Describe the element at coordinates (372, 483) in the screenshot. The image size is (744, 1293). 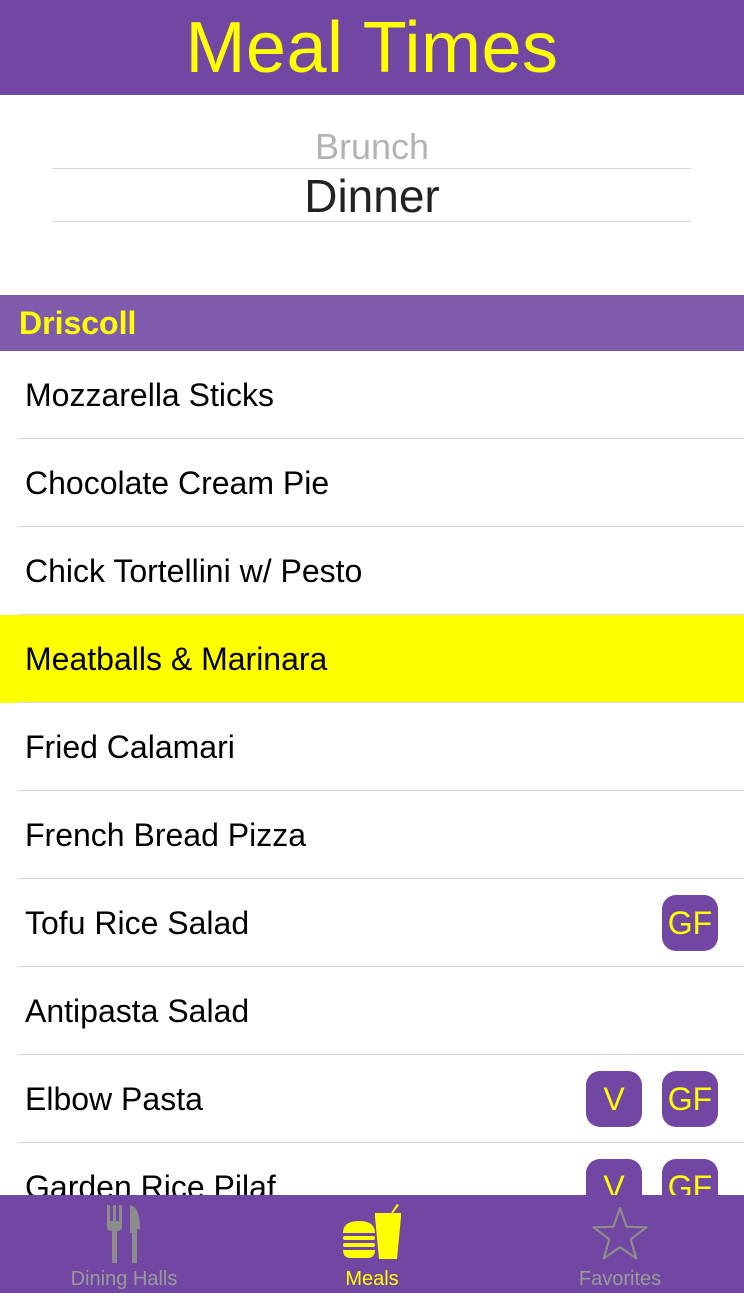
I see `list-item: Chocolate Cream Pie` at that location.